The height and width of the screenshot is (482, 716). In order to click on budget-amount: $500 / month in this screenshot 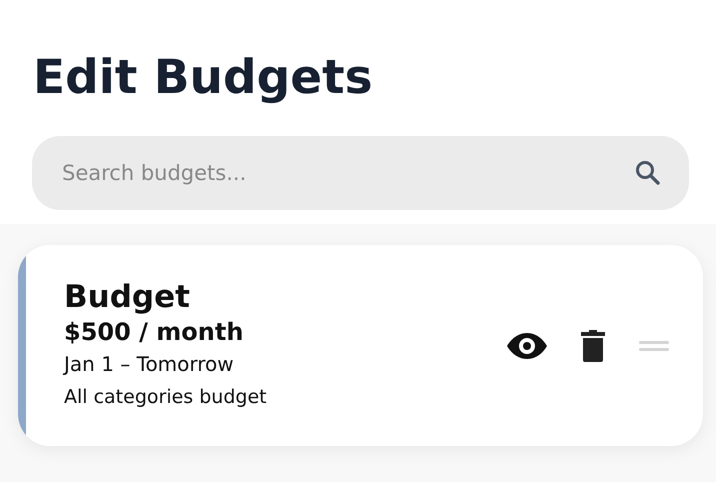, I will do `click(154, 332)`.